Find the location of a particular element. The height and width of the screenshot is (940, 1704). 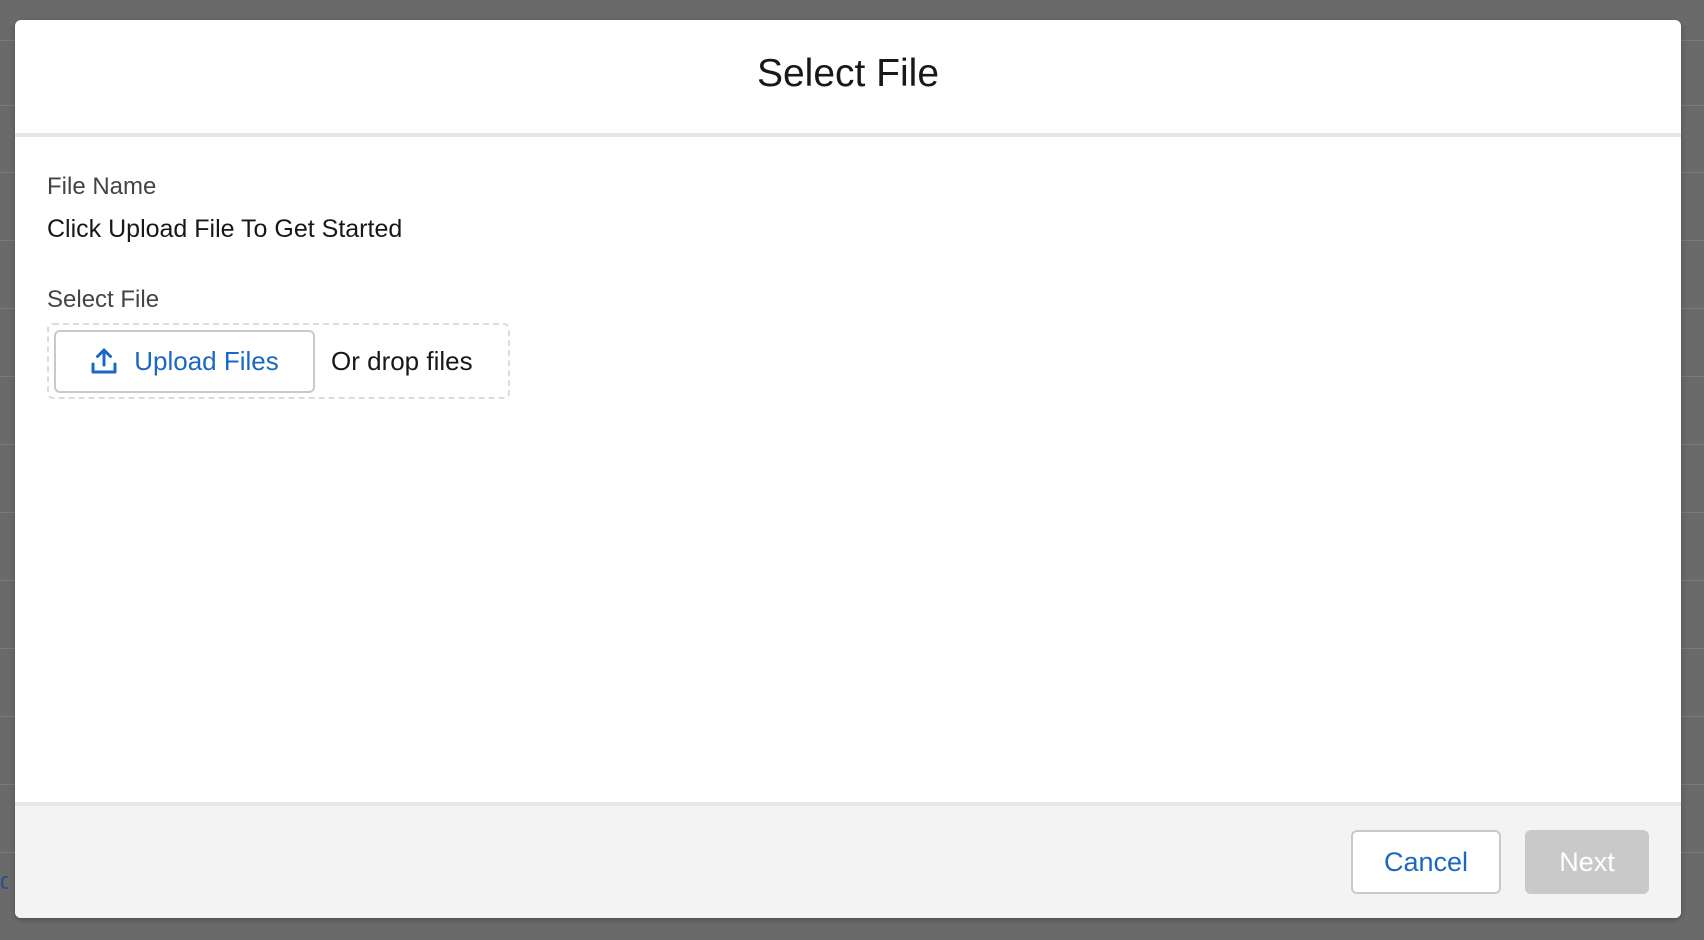

modal-footer: Cancel Next is located at coordinates (848, 860).